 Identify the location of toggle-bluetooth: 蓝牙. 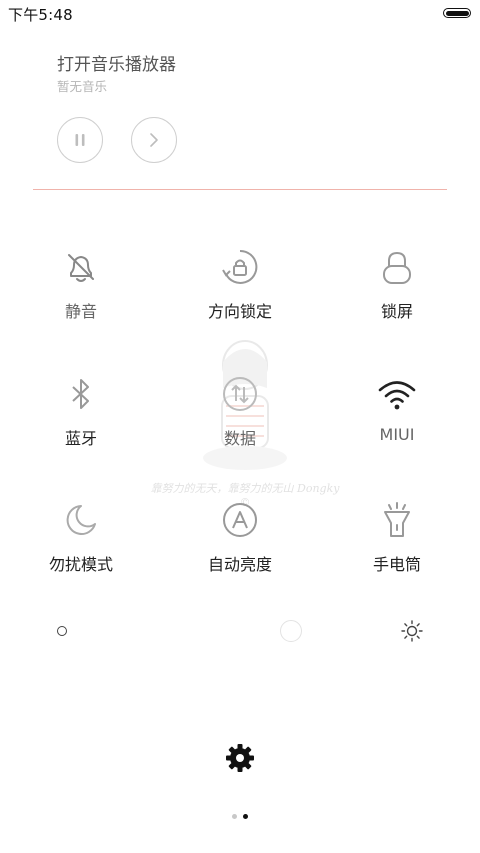
(81, 424).